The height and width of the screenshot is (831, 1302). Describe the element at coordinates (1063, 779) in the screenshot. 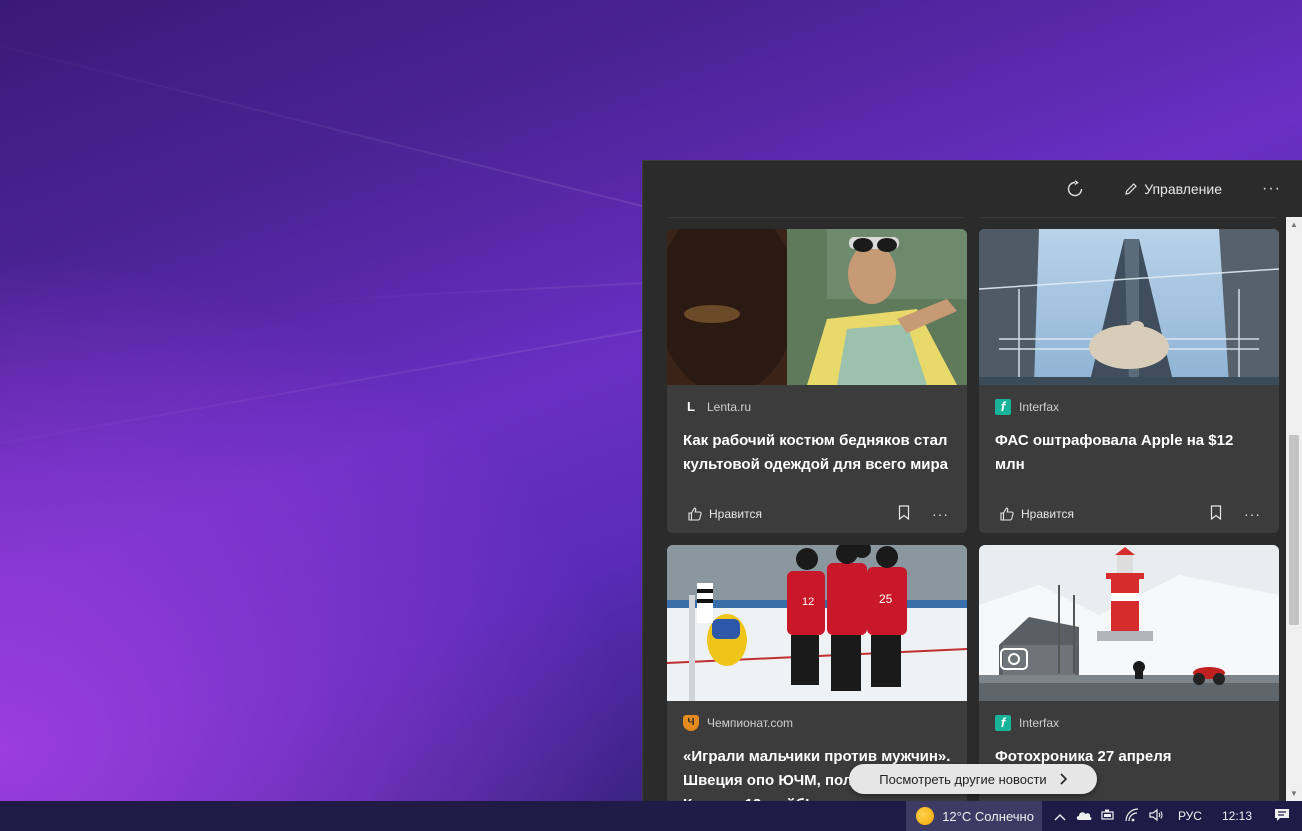

I see `chevron-right-icon` at that location.